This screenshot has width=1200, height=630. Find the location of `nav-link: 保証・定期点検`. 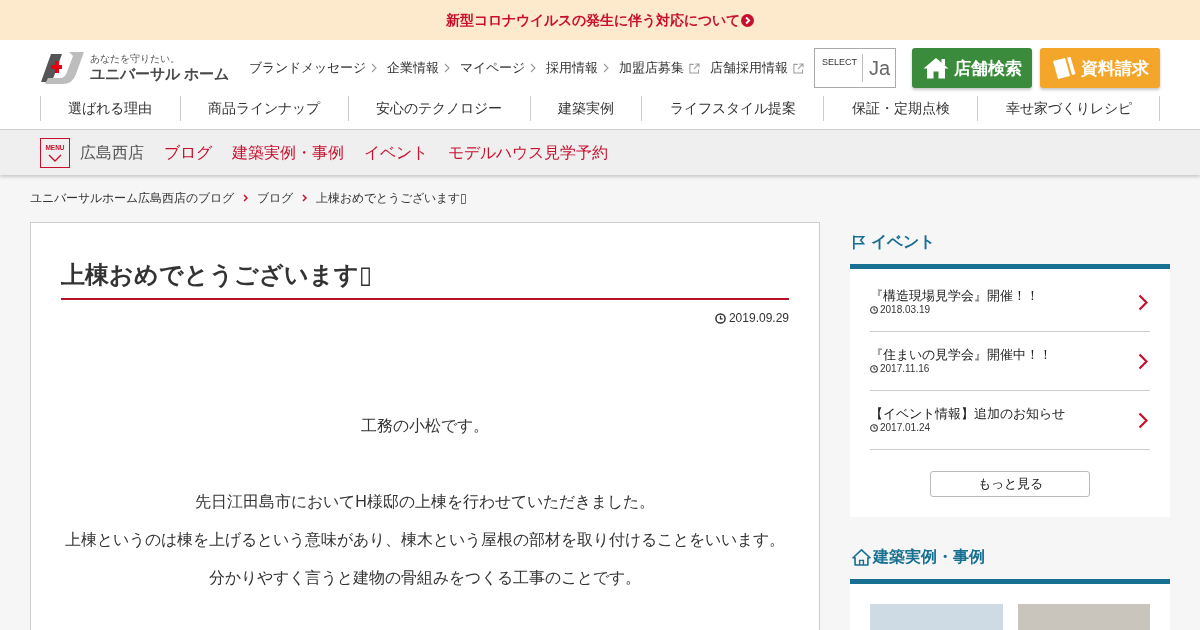

nav-link: 保証・定期点検 is located at coordinates (900, 108).